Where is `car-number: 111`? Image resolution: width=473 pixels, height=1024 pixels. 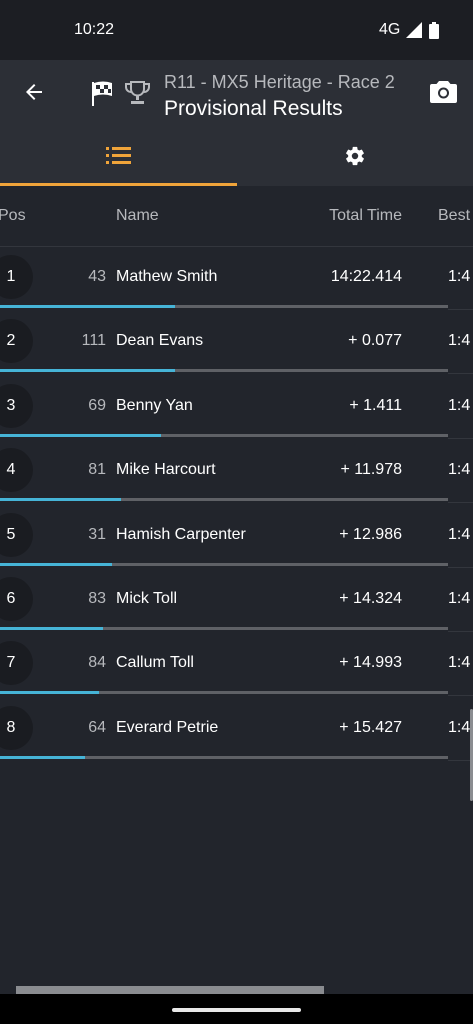 car-number: 111 is located at coordinates (93, 340).